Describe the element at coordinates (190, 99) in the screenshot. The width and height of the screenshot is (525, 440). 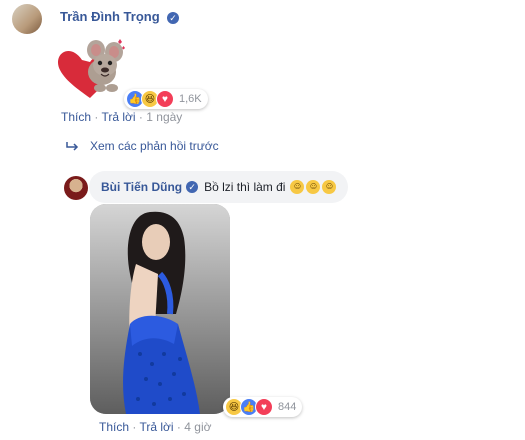
I see `reaction-count: 1,6K` at that location.